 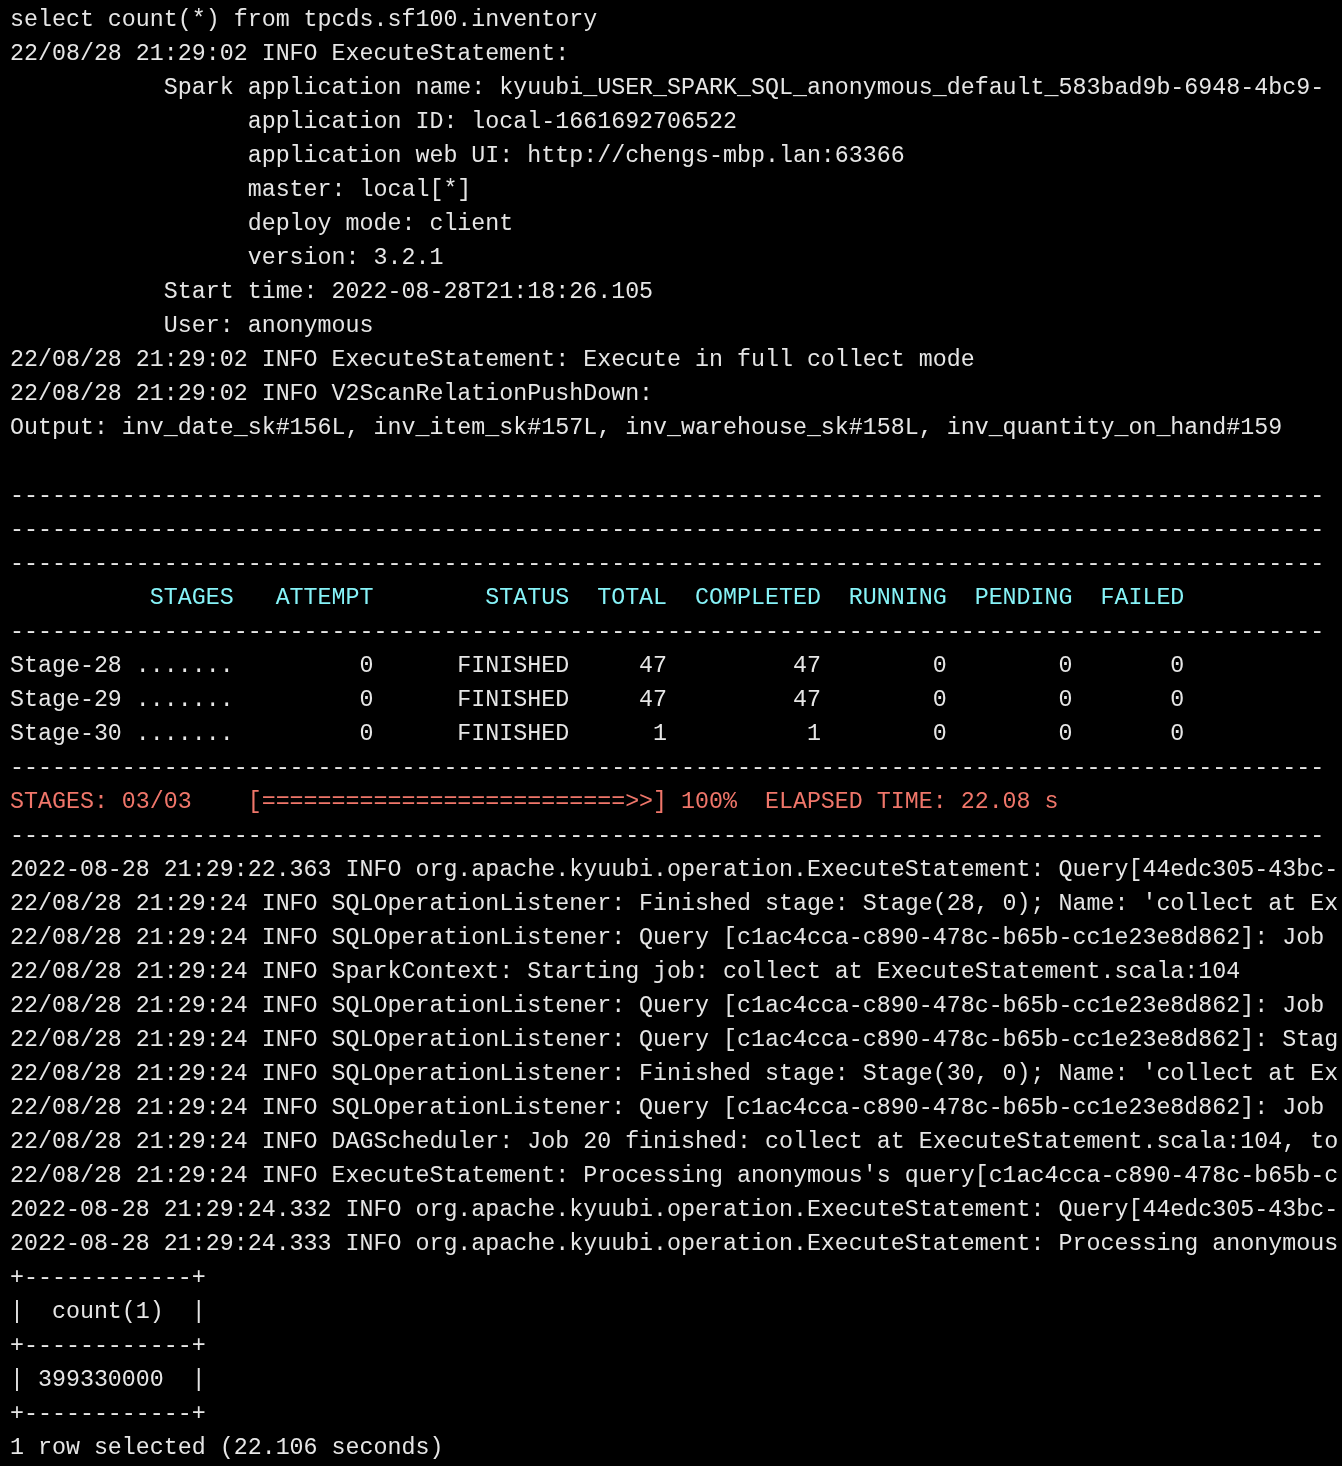 What do you see at coordinates (743, 88) in the screenshot?
I see `log-line: Spark application name: kyuubi_USER_SPARK_SQL_anonymous_default_583bad9b-6948-4bc9-` at bounding box center [743, 88].